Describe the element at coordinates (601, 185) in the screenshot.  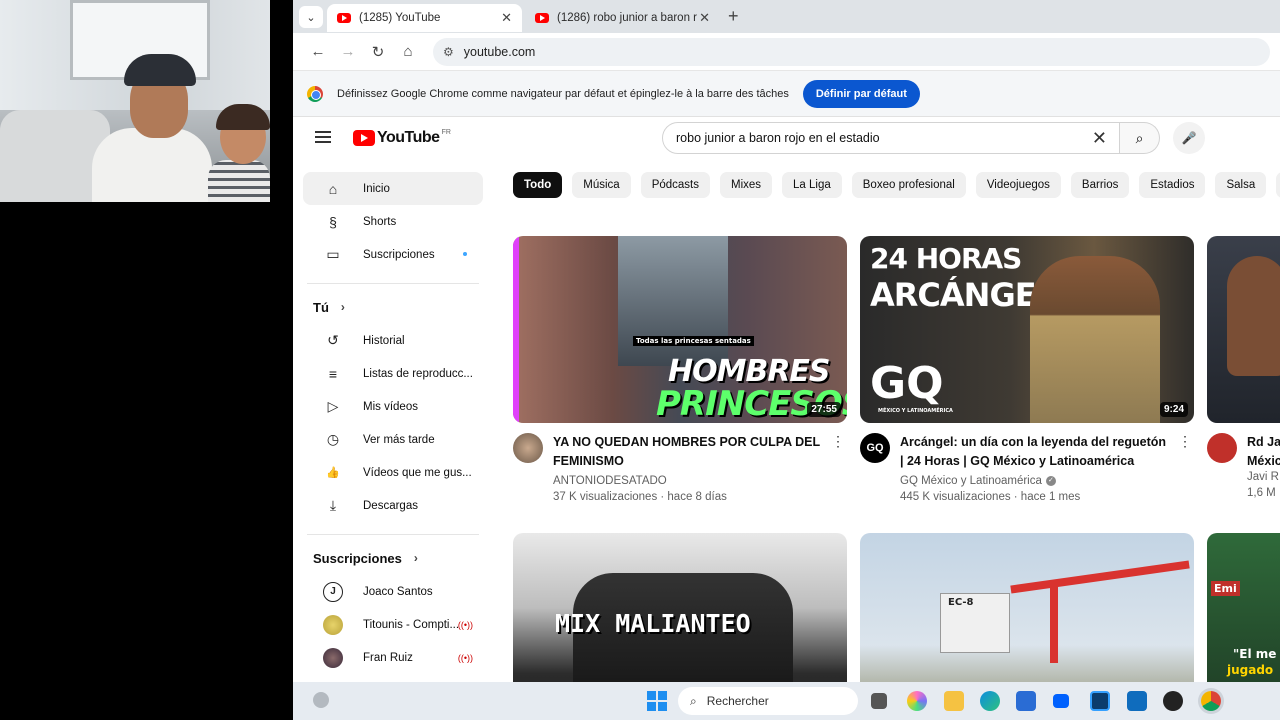
I see `chip-musica: Música` at that location.